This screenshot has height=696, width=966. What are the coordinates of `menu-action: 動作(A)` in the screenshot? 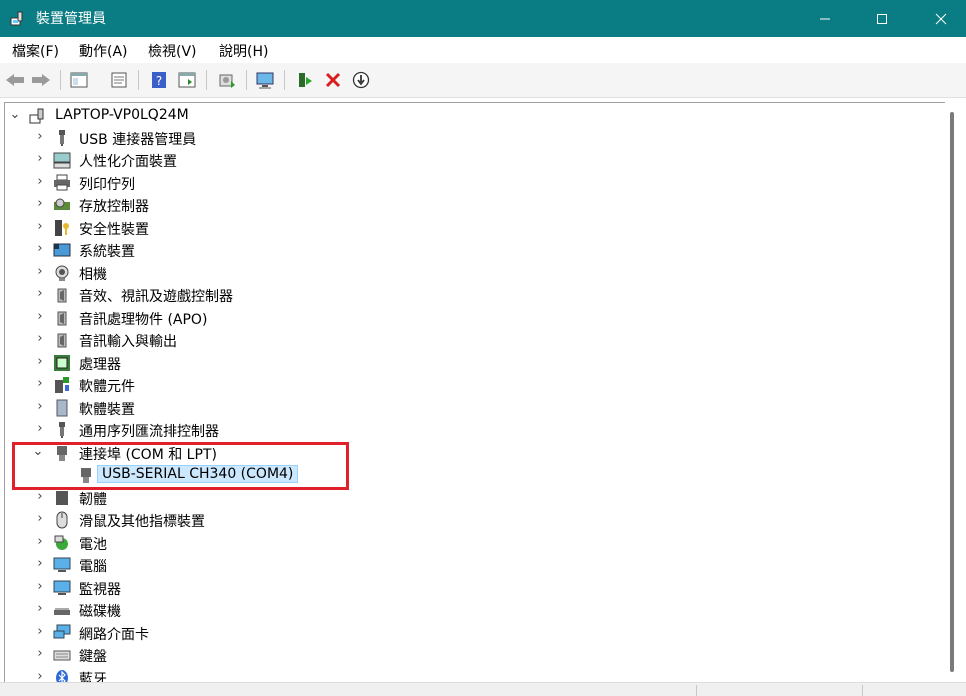 It's located at (103, 51).